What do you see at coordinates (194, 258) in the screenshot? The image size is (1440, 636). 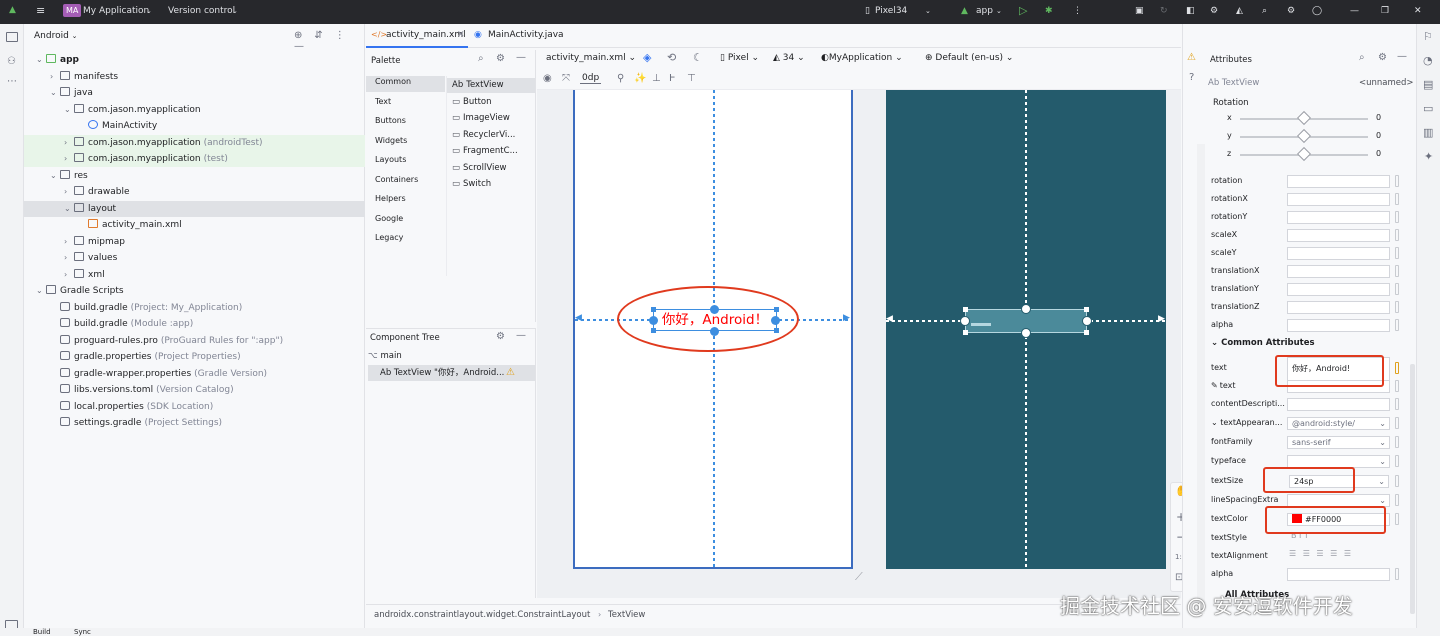 I see `tree-item: › values` at bounding box center [194, 258].